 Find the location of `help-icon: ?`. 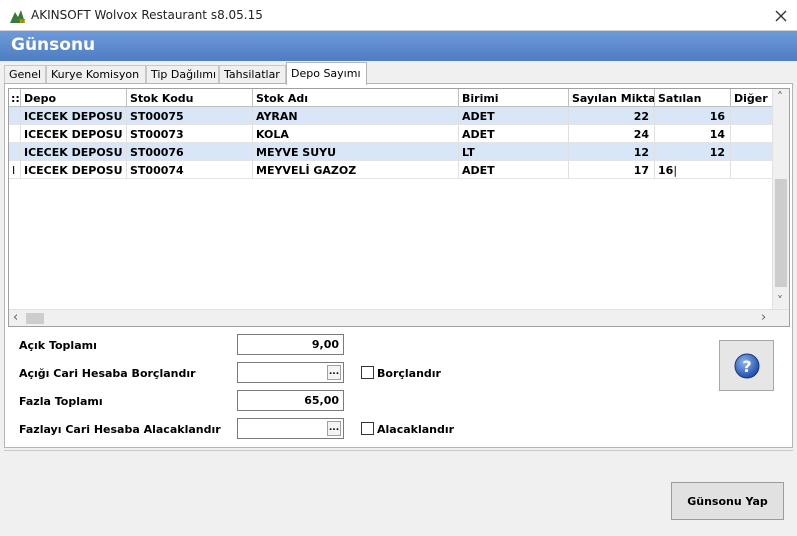

help-icon: ? is located at coordinates (746, 365).